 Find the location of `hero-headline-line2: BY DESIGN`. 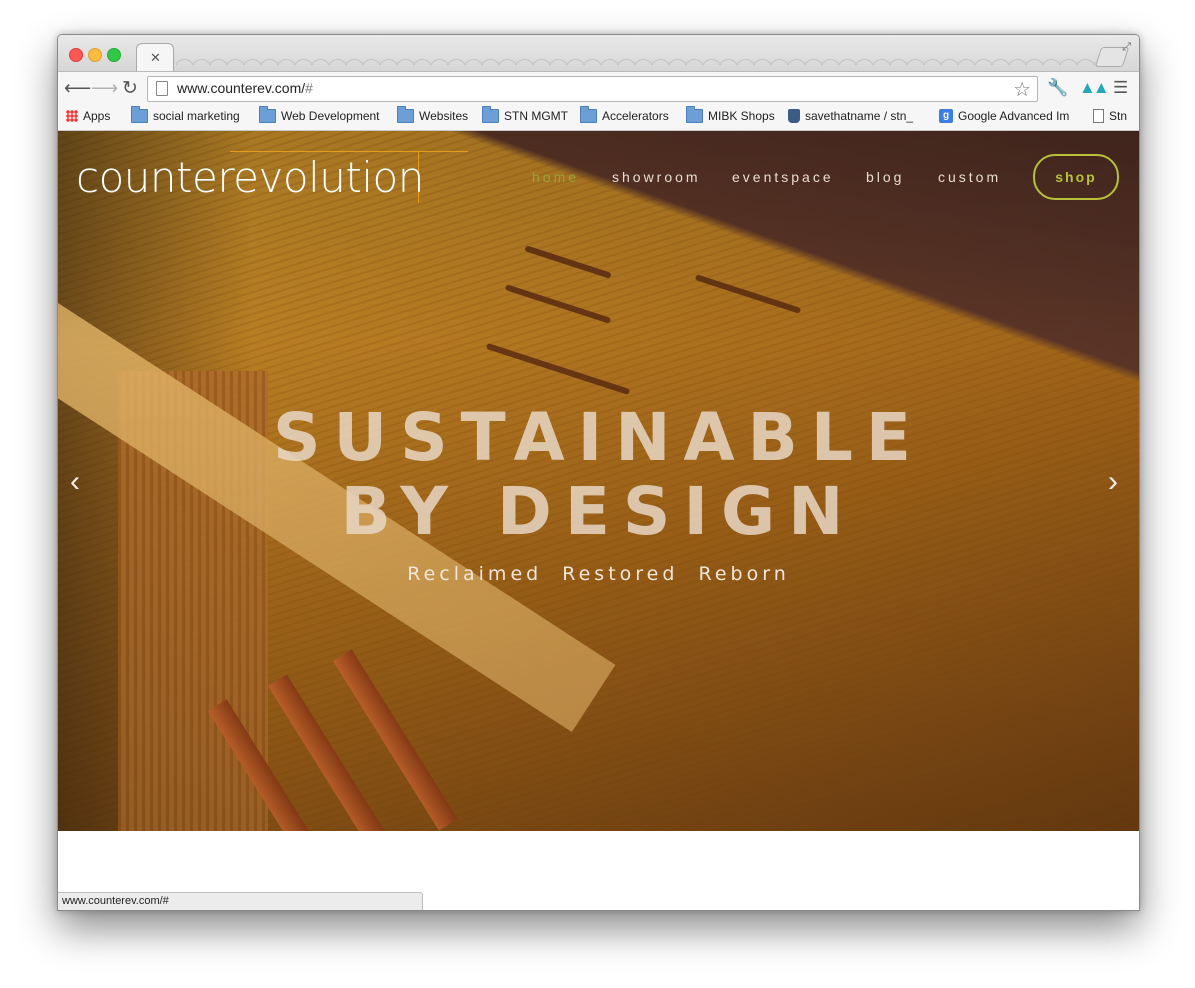

hero-headline-line2: BY DESIGN is located at coordinates (598, 511).